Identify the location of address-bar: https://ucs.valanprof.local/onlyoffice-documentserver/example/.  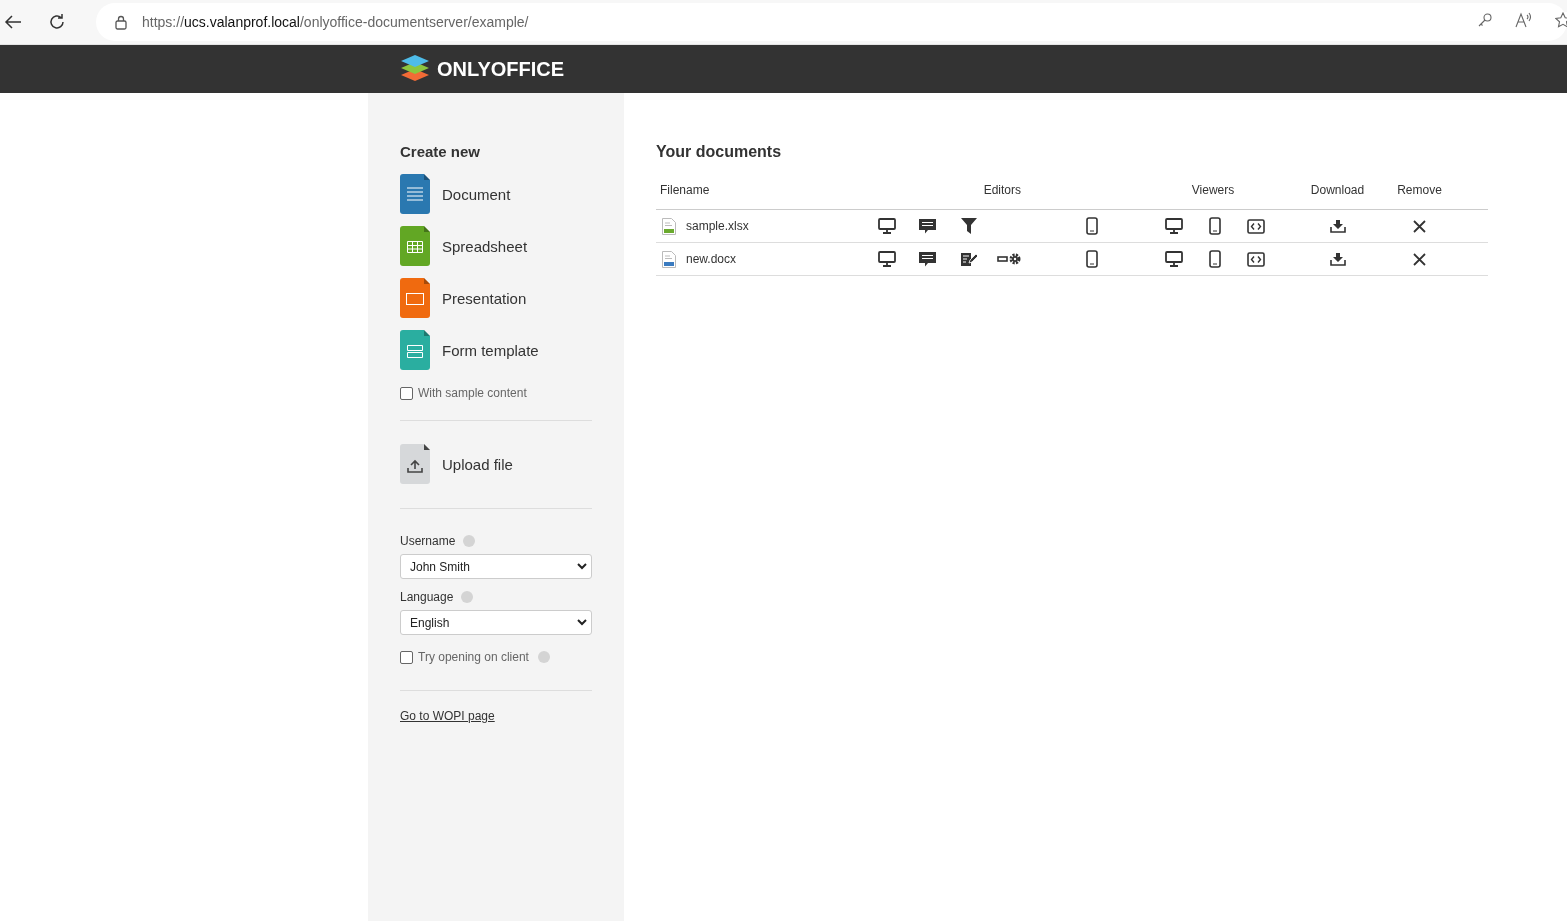
(831, 22).